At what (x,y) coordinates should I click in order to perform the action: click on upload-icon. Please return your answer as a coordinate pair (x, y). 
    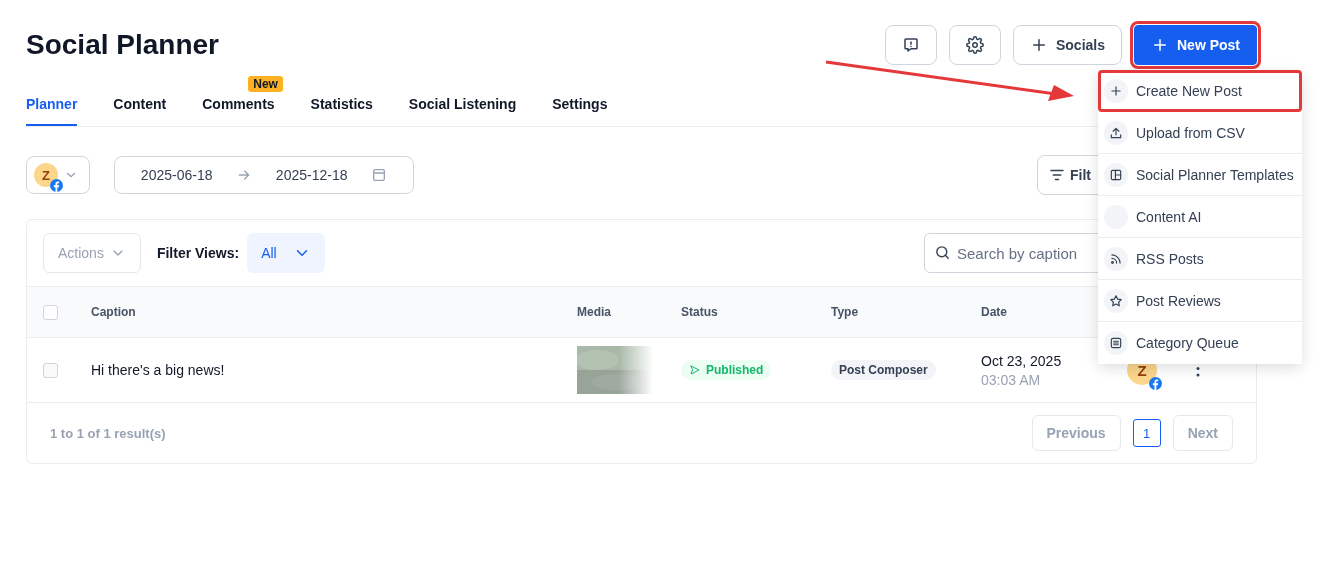
    Looking at the image, I should click on (1116, 132).